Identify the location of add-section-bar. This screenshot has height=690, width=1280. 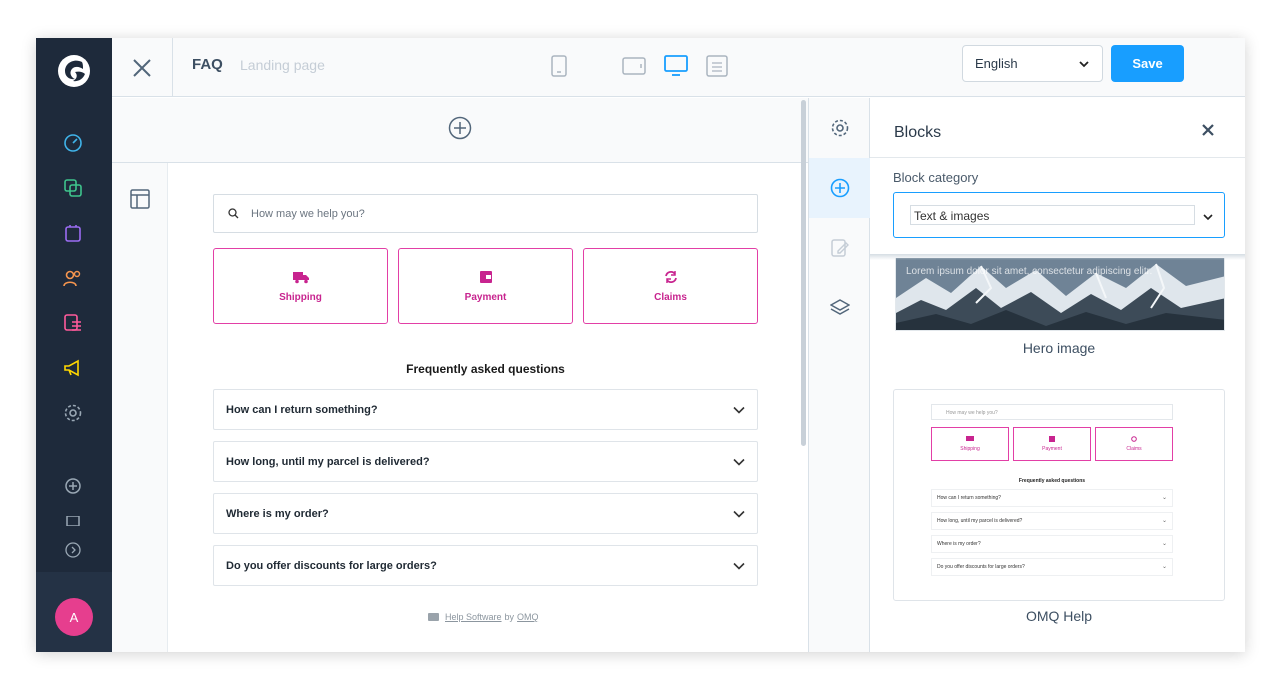
(460, 130).